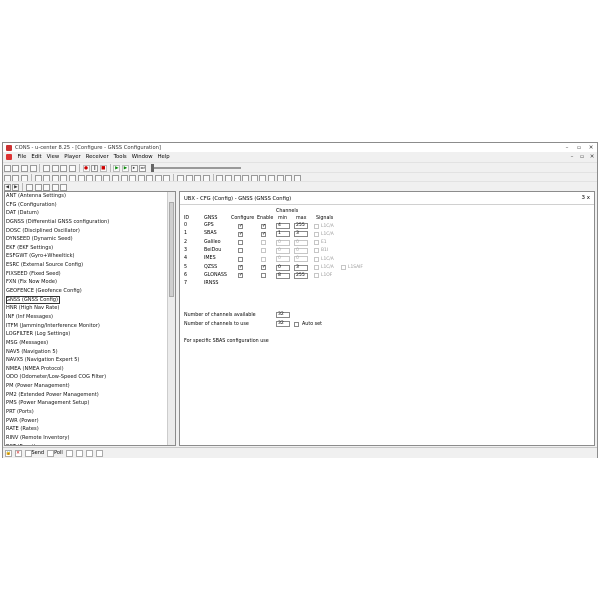  Describe the element at coordinates (36, 157) in the screenshot. I see `menu-edit: Edit` at that location.